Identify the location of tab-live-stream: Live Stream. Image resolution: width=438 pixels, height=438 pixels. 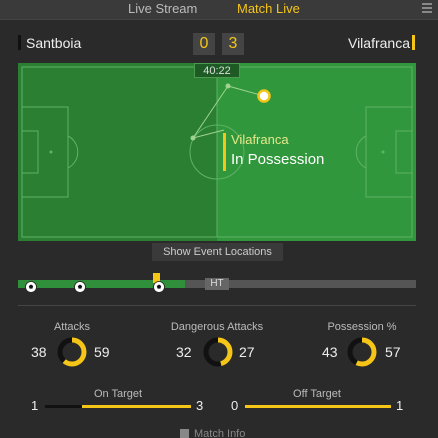
(162, 9).